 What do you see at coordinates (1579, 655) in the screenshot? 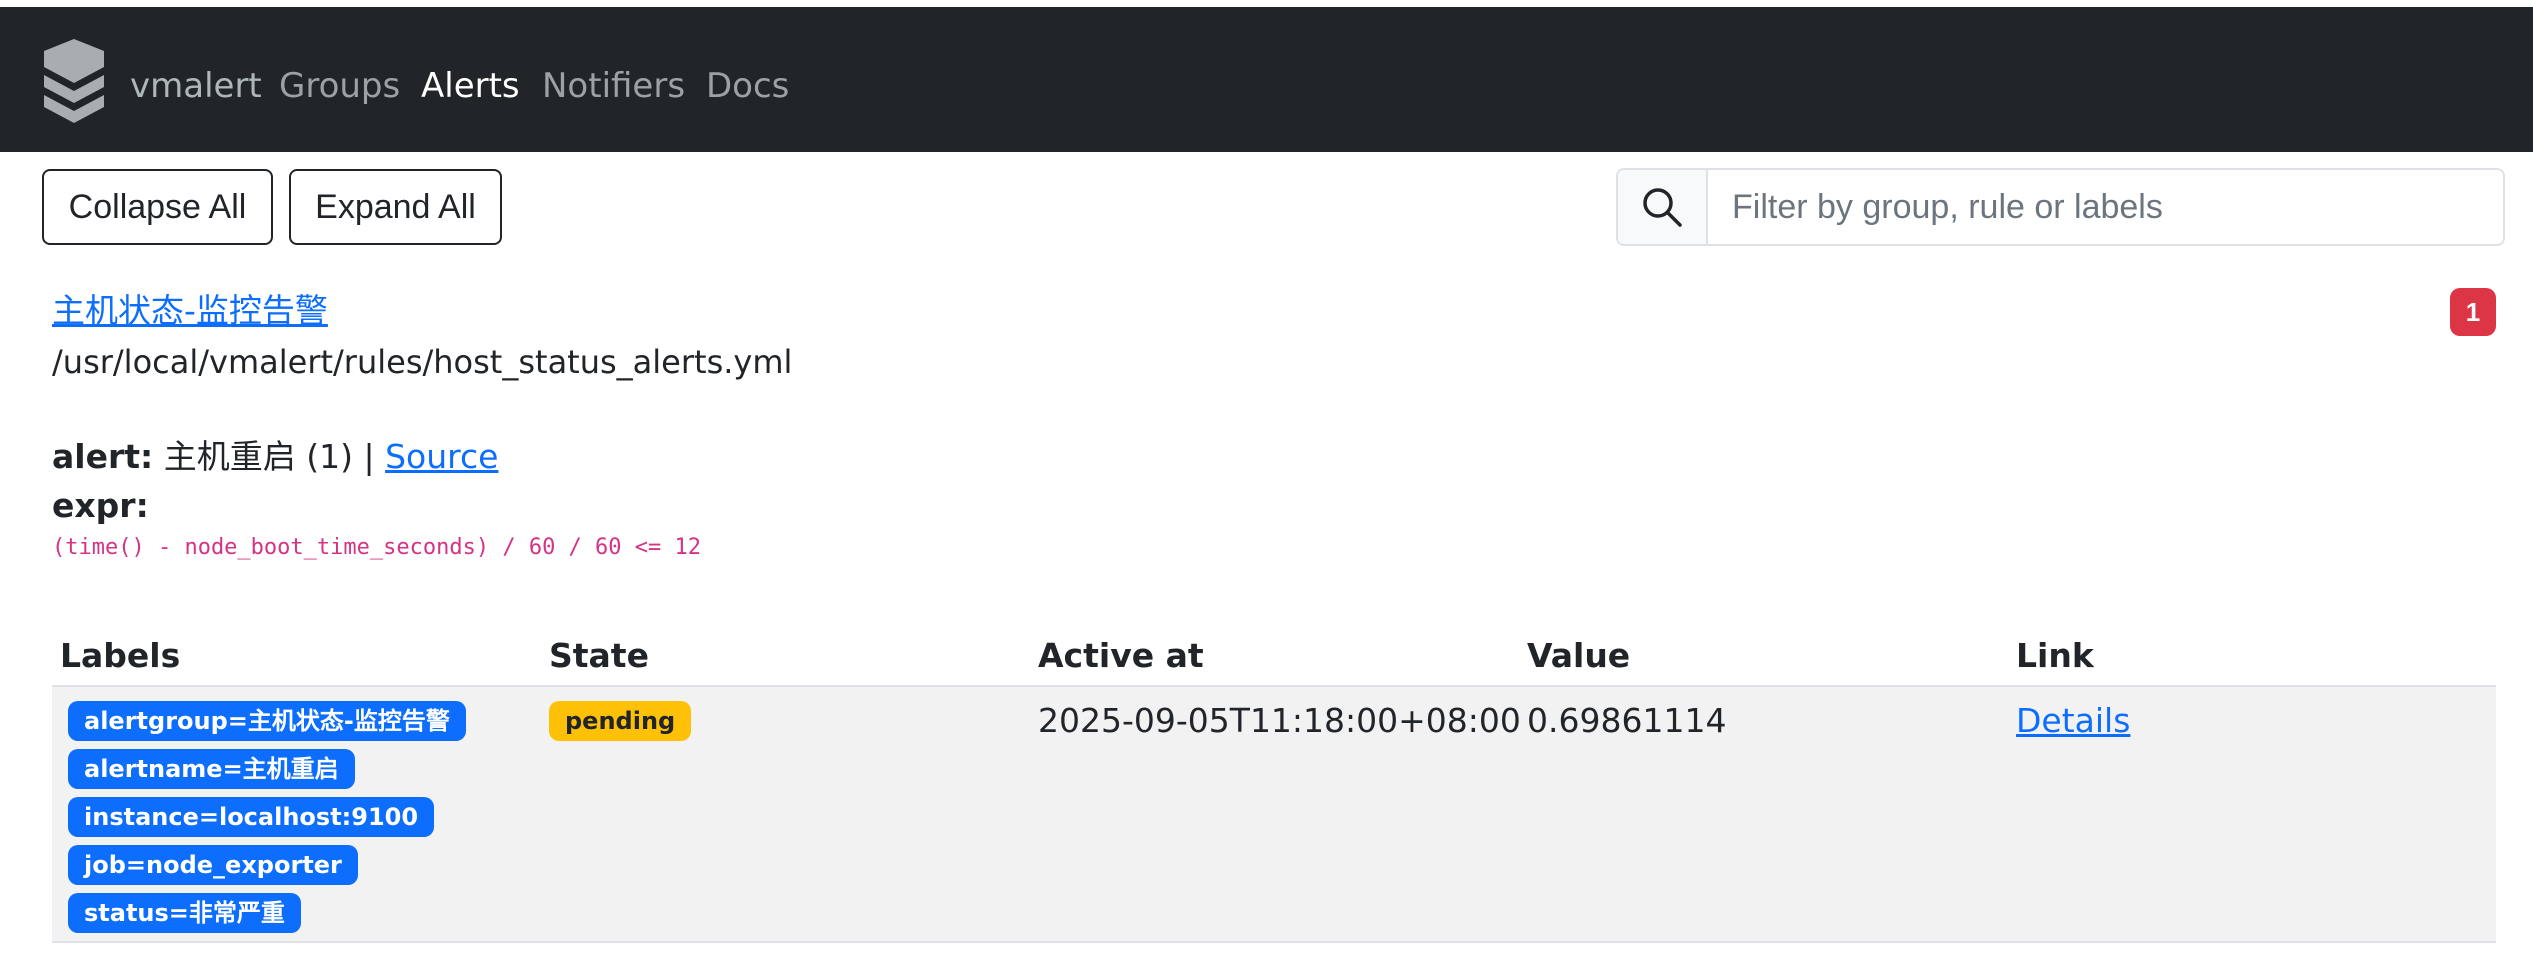
I see `column-header-value: Value` at bounding box center [1579, 655].